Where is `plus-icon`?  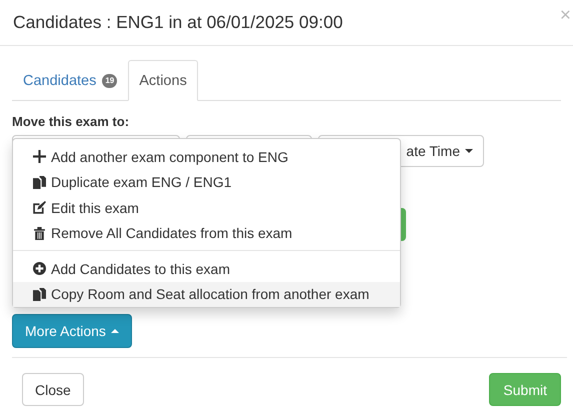 plus-icon is located at coordinates (39, 157).